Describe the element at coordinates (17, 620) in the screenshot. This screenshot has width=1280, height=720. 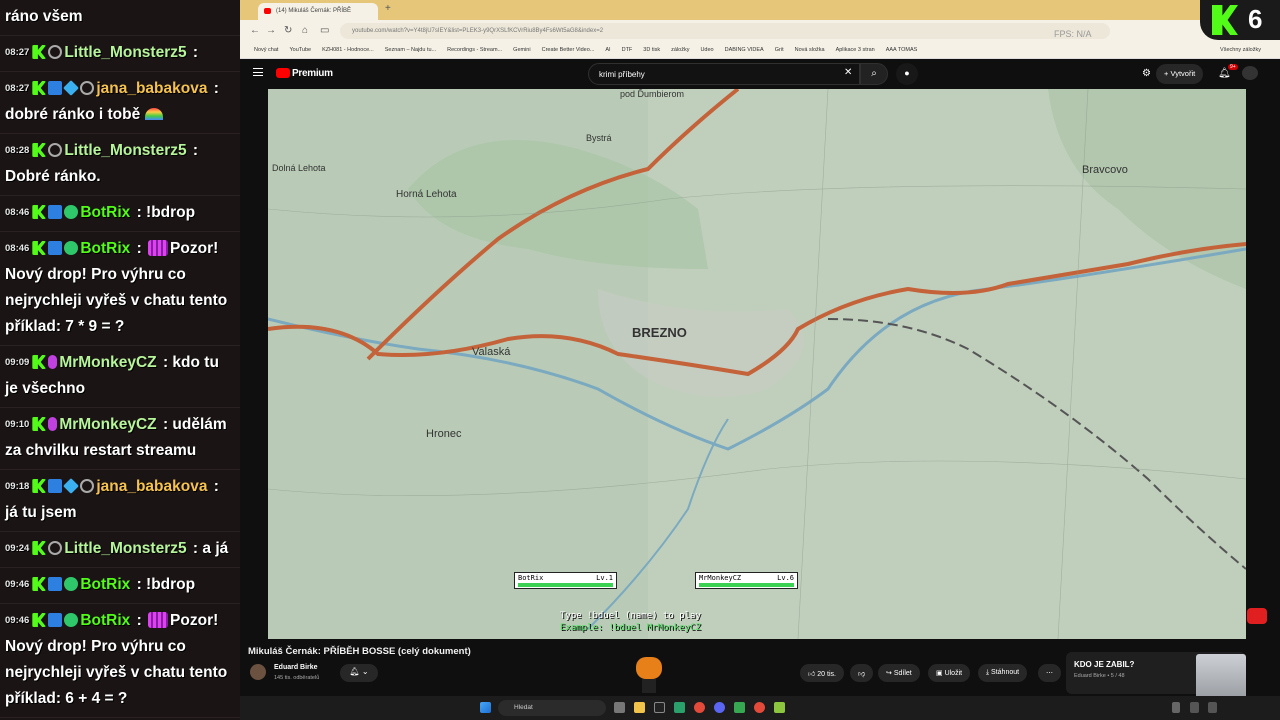
I see `chat-timestamp: 09:46` at that location.